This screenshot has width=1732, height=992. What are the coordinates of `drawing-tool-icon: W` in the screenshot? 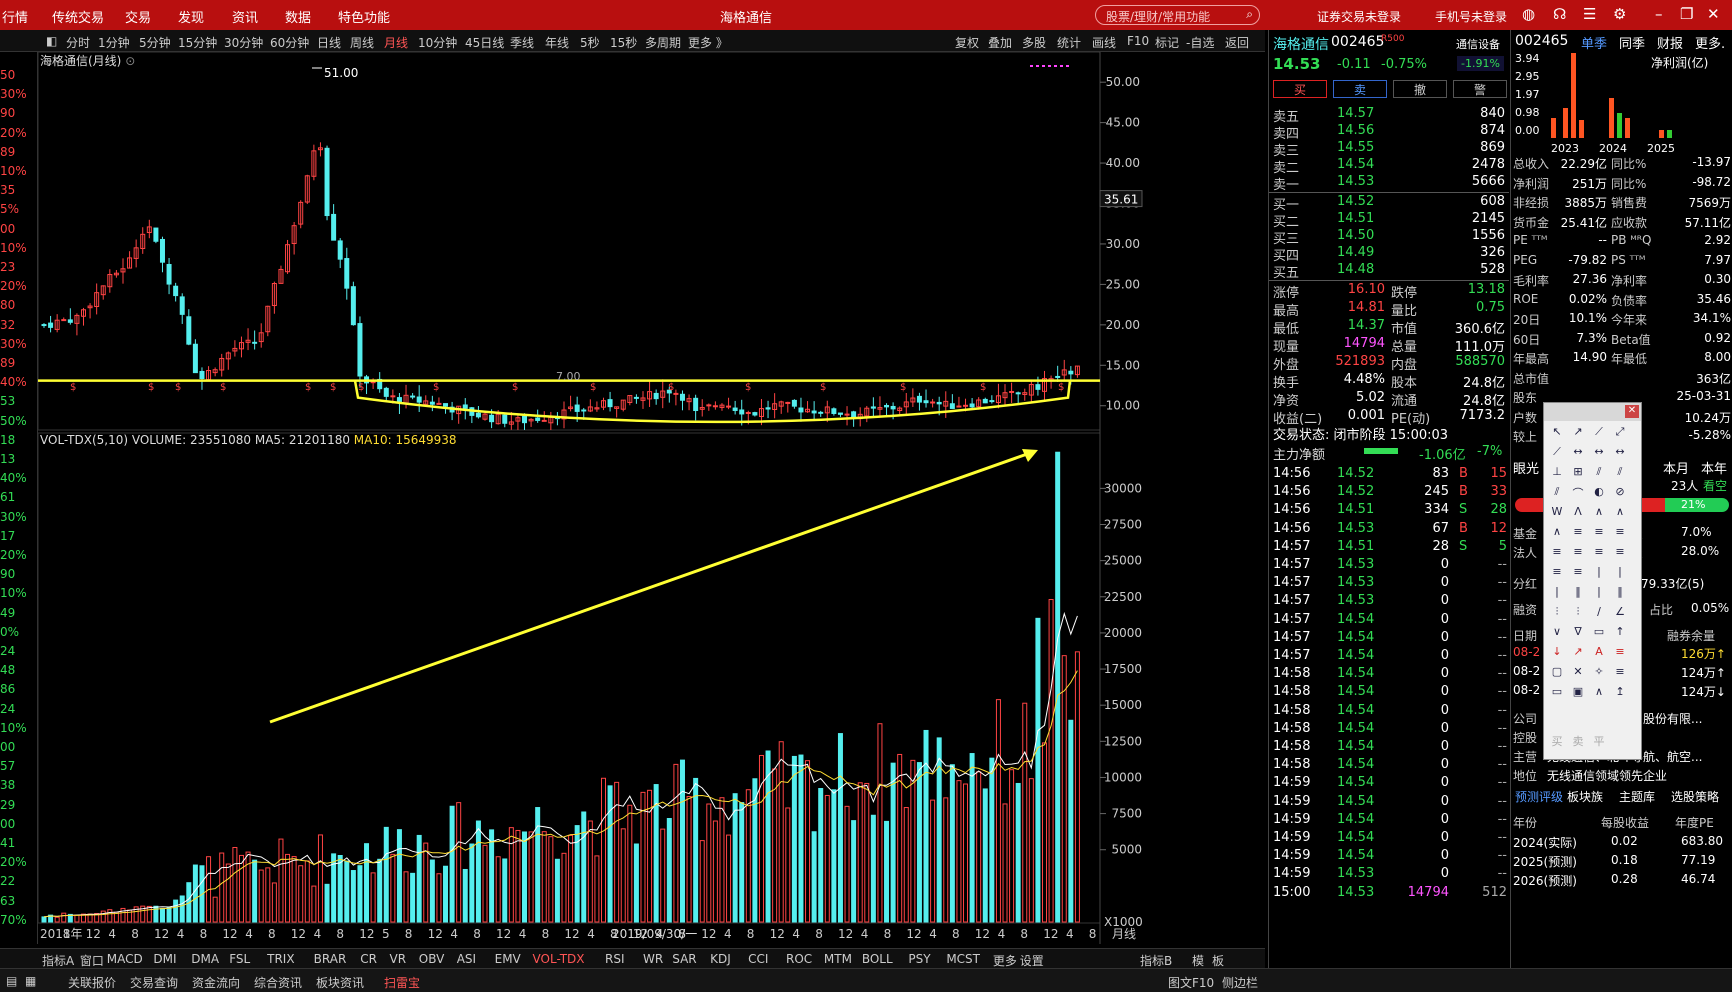 It's located at (1557, 511).